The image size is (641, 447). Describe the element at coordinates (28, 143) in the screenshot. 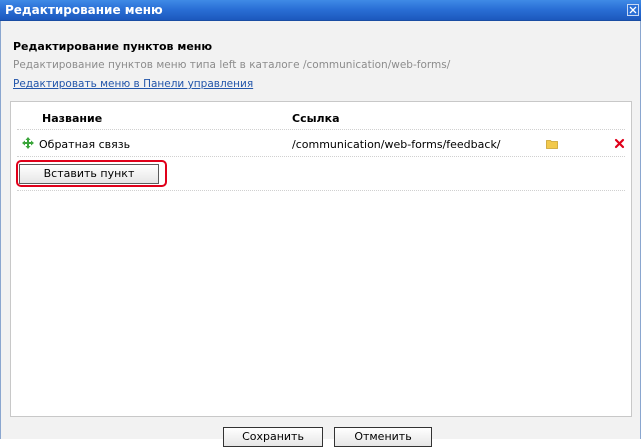

I see `move-icon` at that location.